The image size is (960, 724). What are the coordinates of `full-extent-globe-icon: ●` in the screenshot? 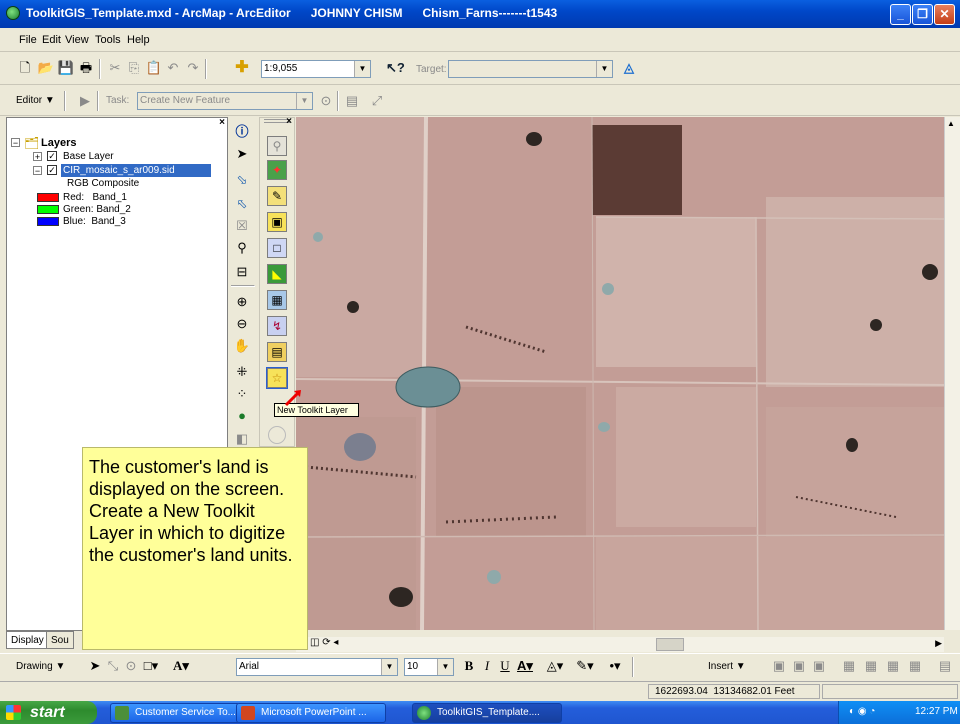 It's located at (242, 416).